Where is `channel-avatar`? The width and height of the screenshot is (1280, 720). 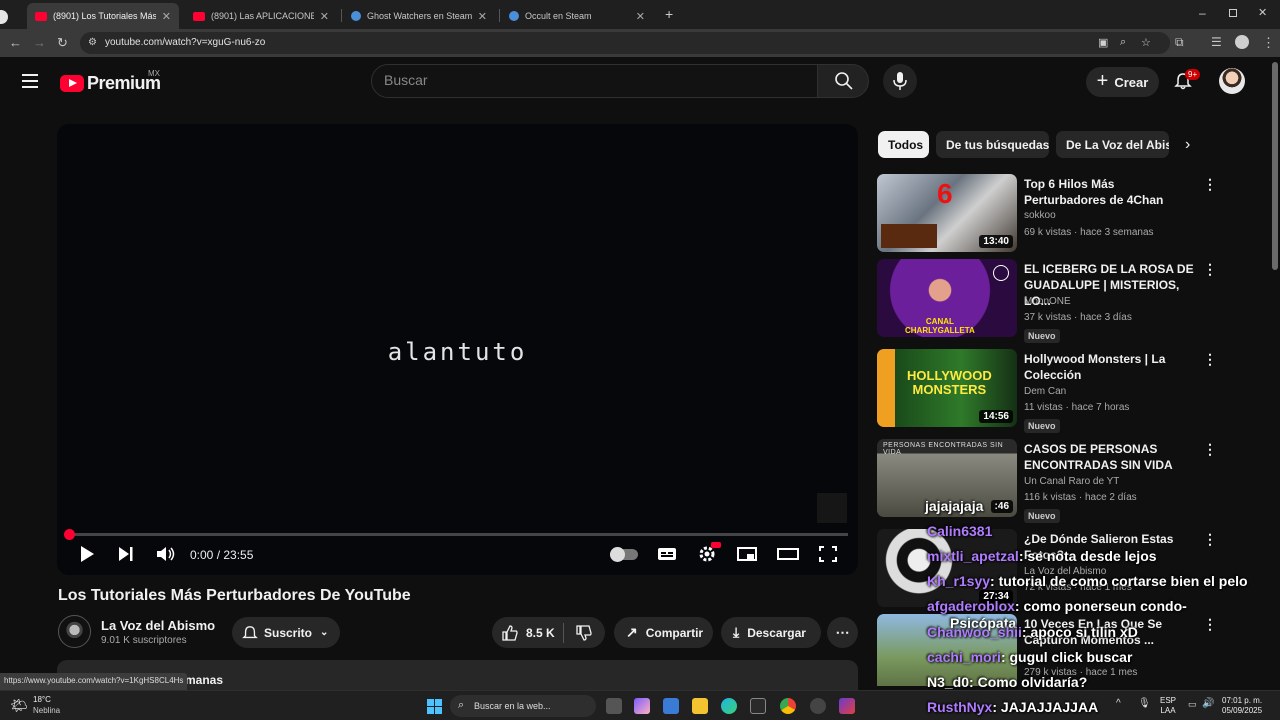 channel-avatar is located at coordinates (74, 631).